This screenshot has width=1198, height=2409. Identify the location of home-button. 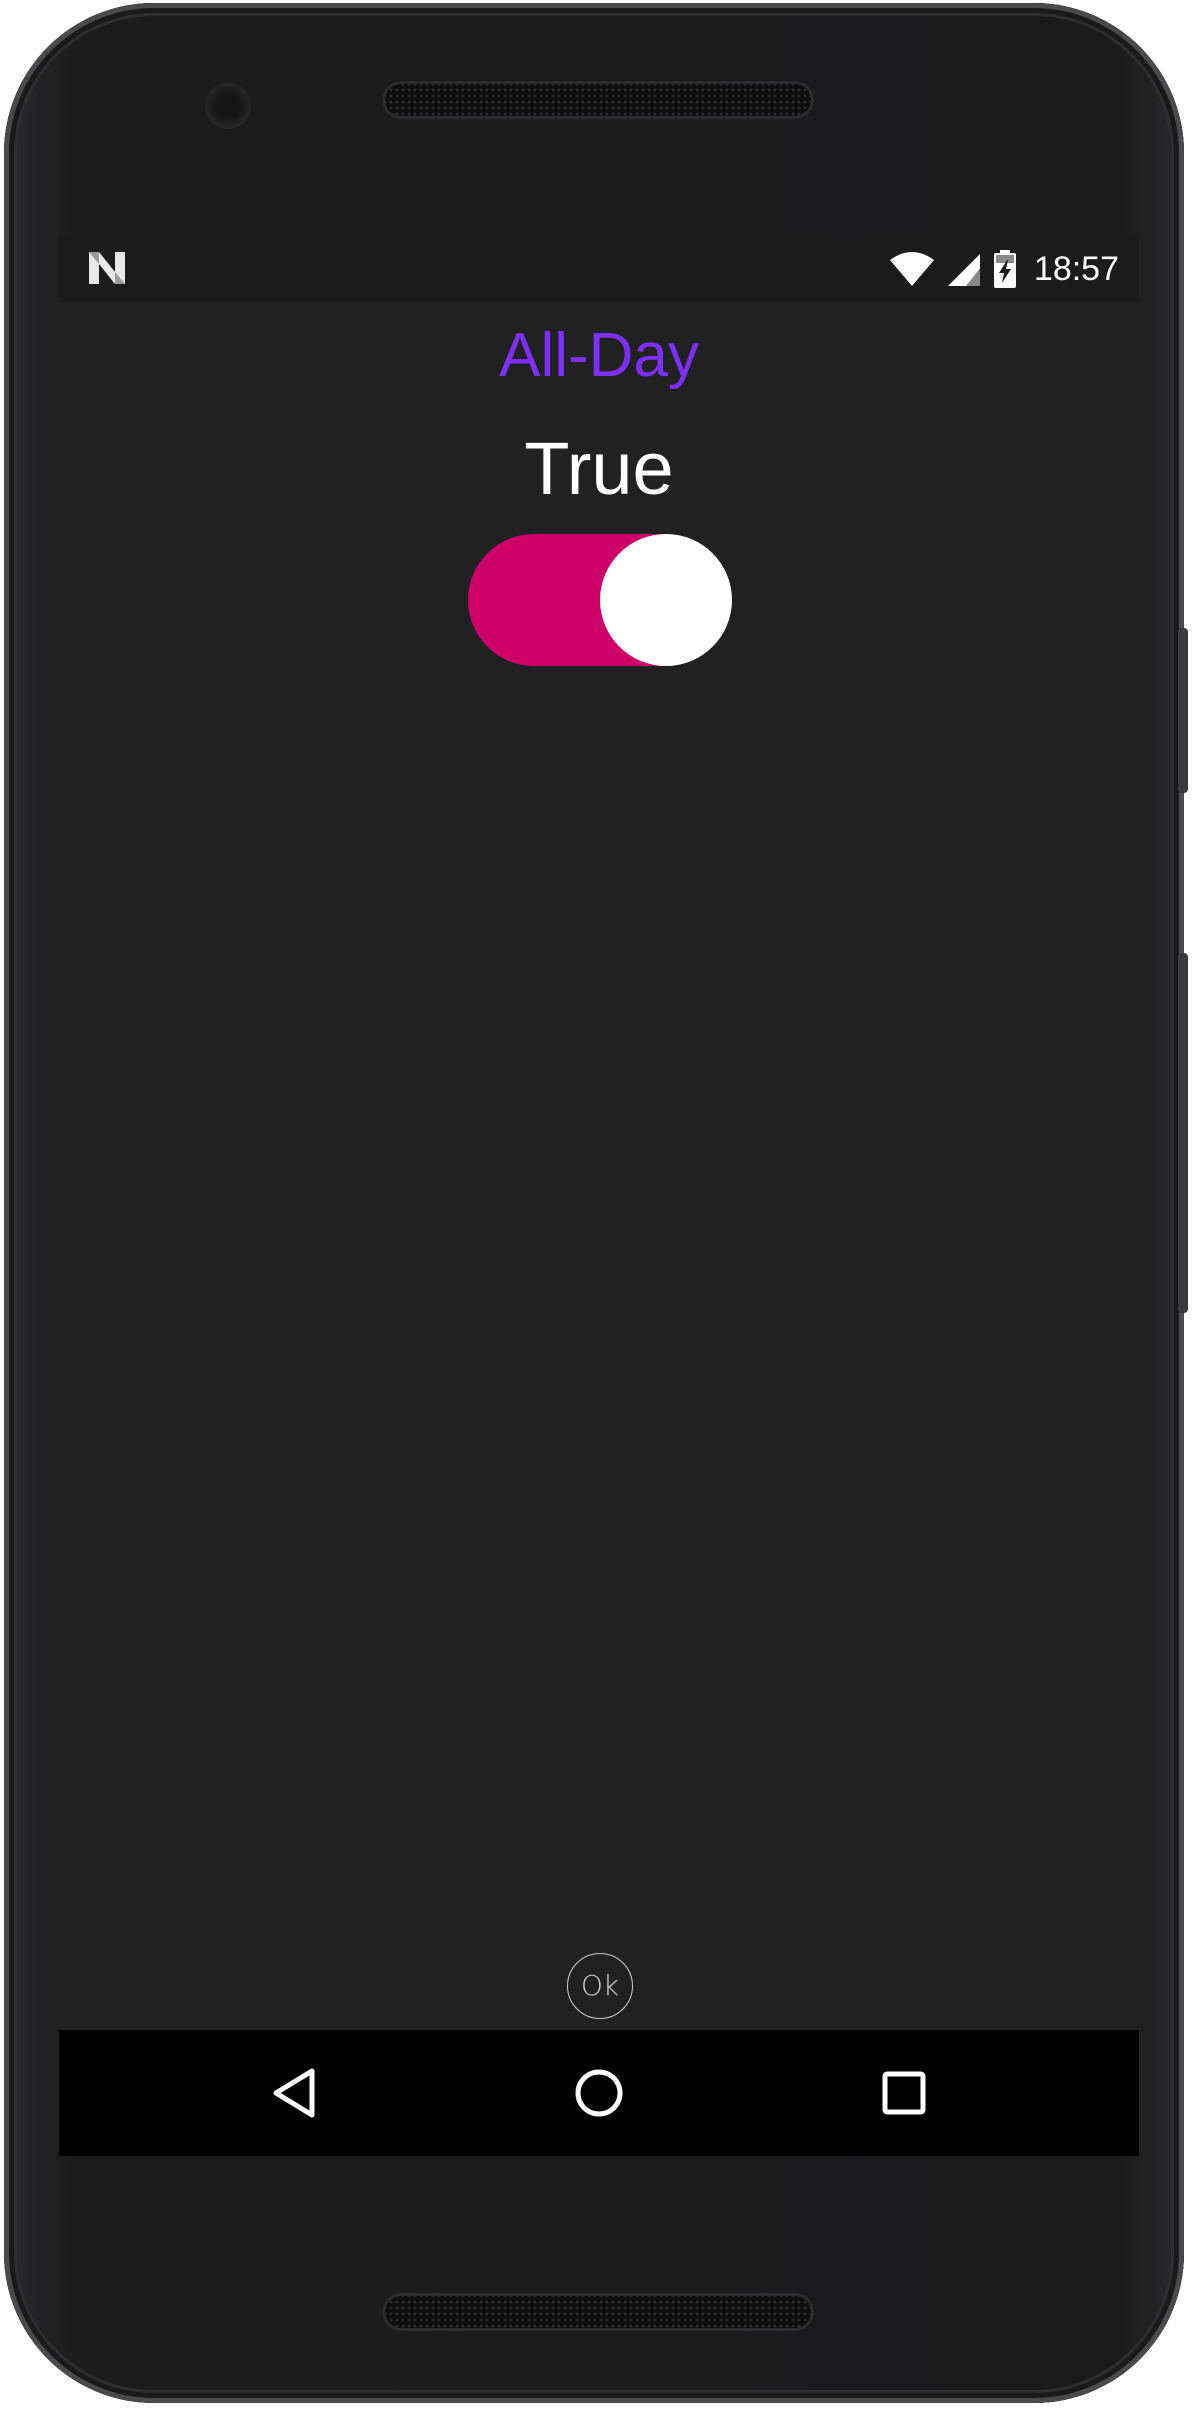
(599, 2093).